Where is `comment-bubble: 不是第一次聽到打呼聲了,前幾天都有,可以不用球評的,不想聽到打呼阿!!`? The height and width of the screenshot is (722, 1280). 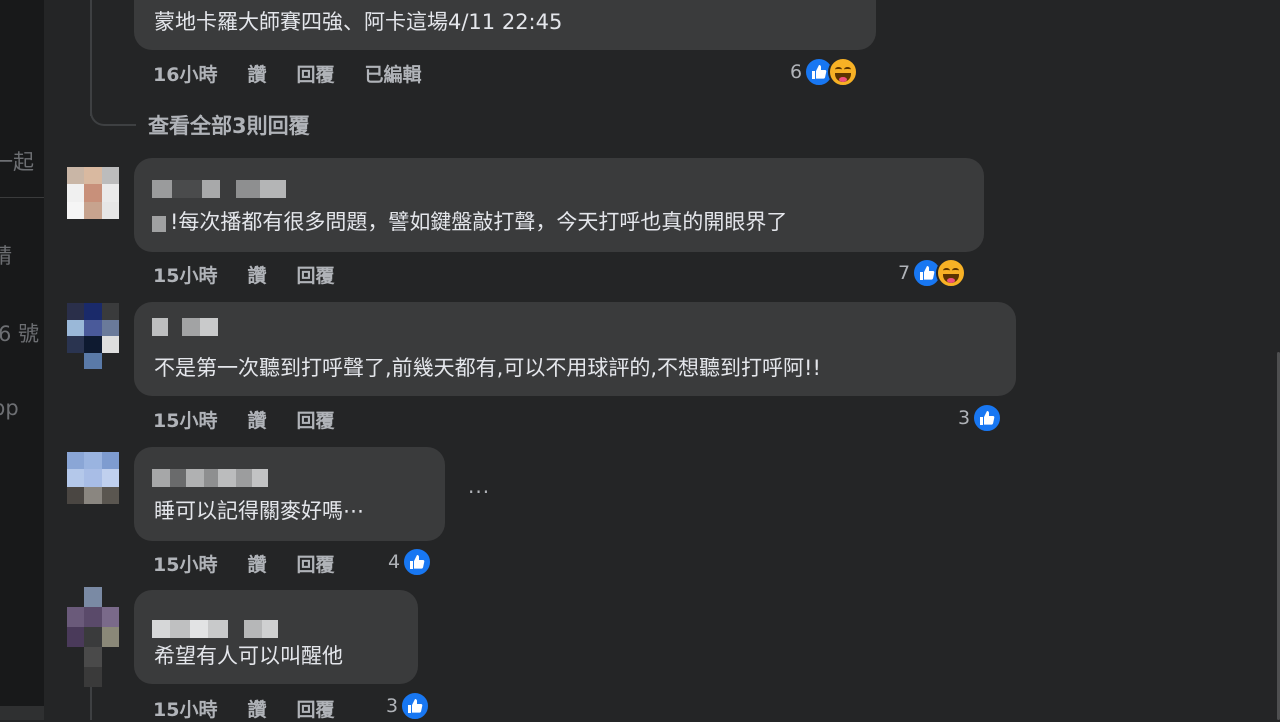 comment-bubble: 不是第一次聽到打呼聲了,前幾天都有,可以不用球評的,不想聽到打呼阿!! is located at coordinates (575, 349).